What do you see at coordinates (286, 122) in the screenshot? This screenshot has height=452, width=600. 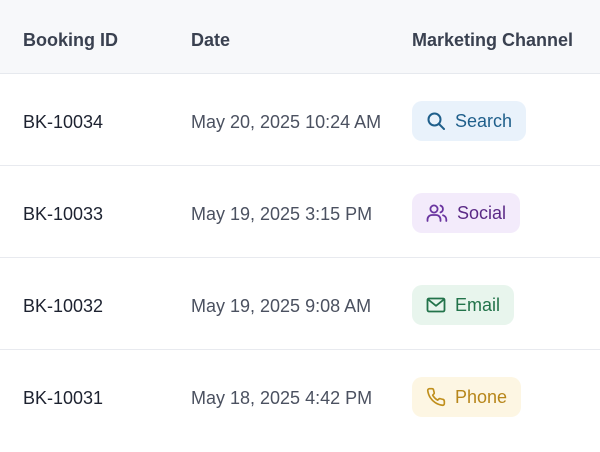 I see `date-cell: May 20, 2025 10:24 AM` at bounding box center [286, 122].